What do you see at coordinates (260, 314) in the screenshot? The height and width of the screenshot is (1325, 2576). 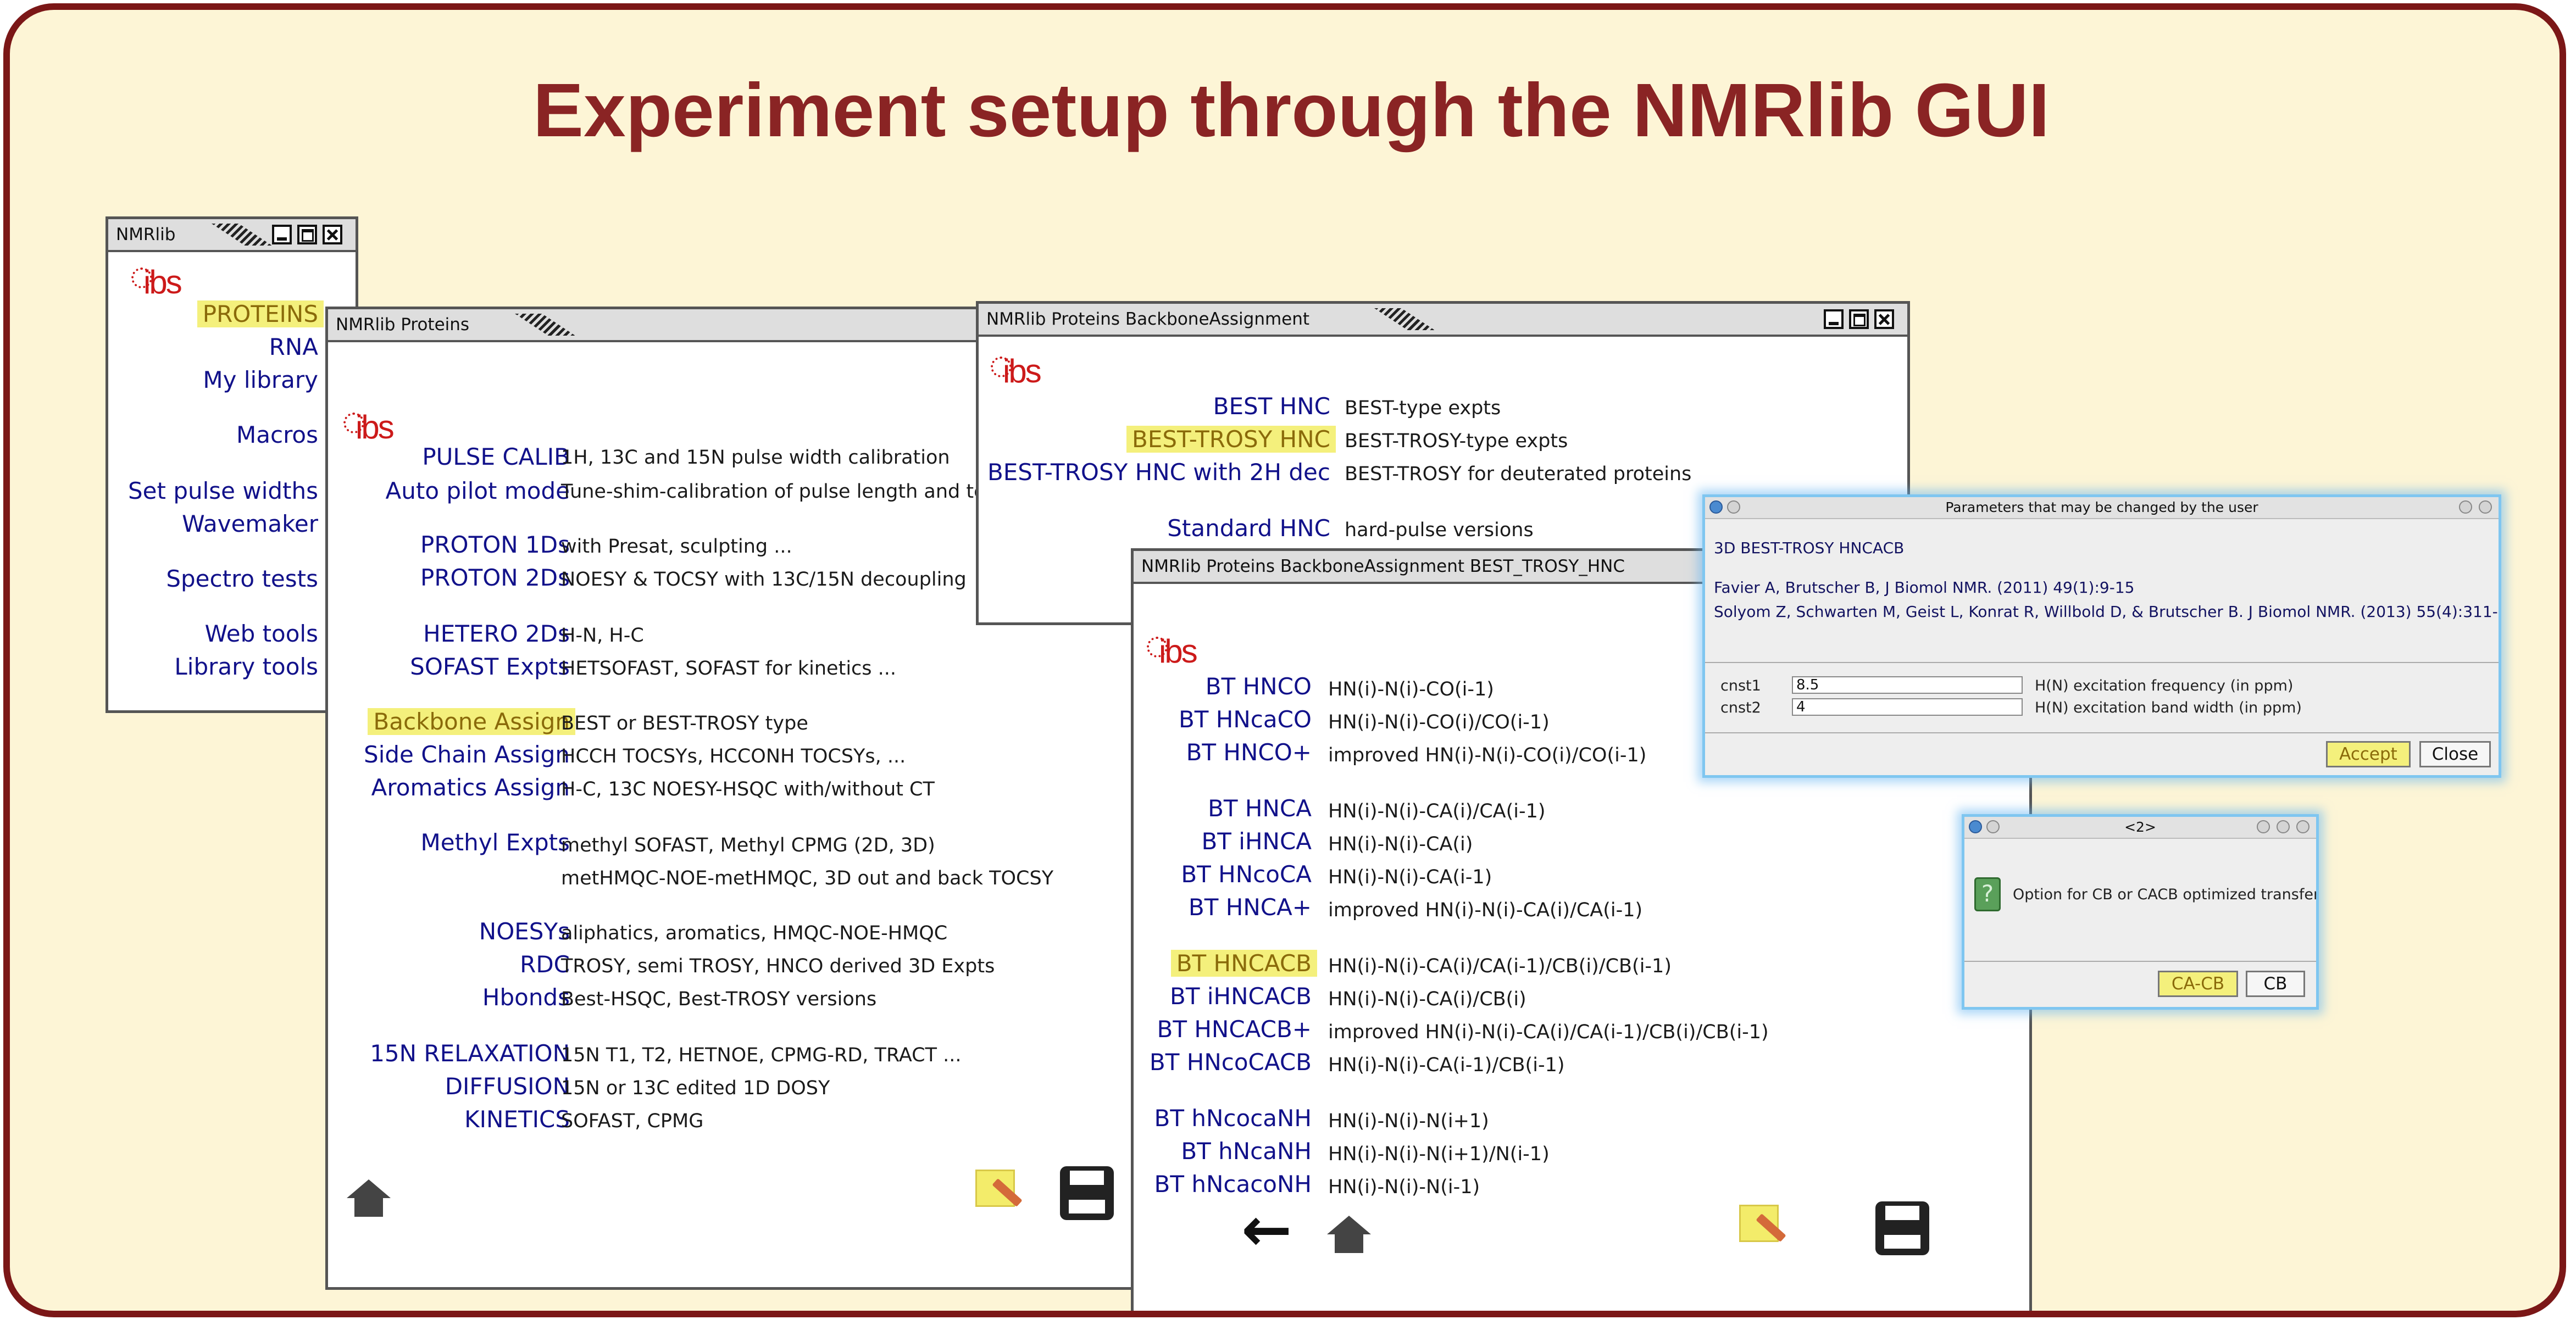 I see `menu-item-proteins: PROTEINS` at bounding box center [260, 314].